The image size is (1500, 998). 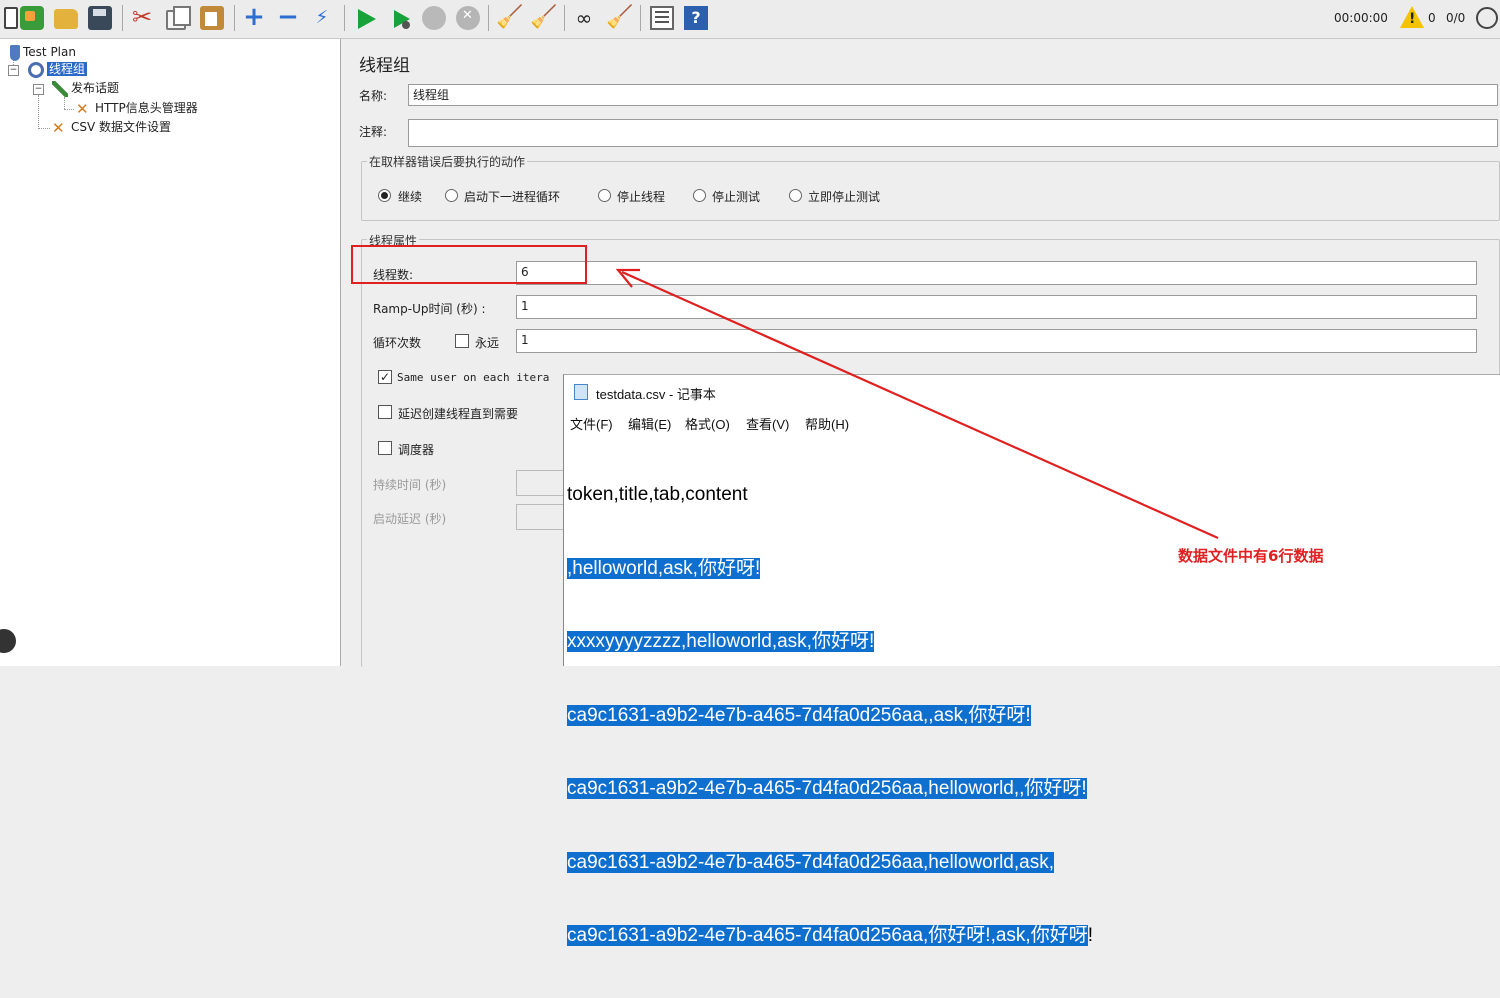 I want to click on startup-delay-label: 启动延迟 (秒), so click(x=410, y=519).